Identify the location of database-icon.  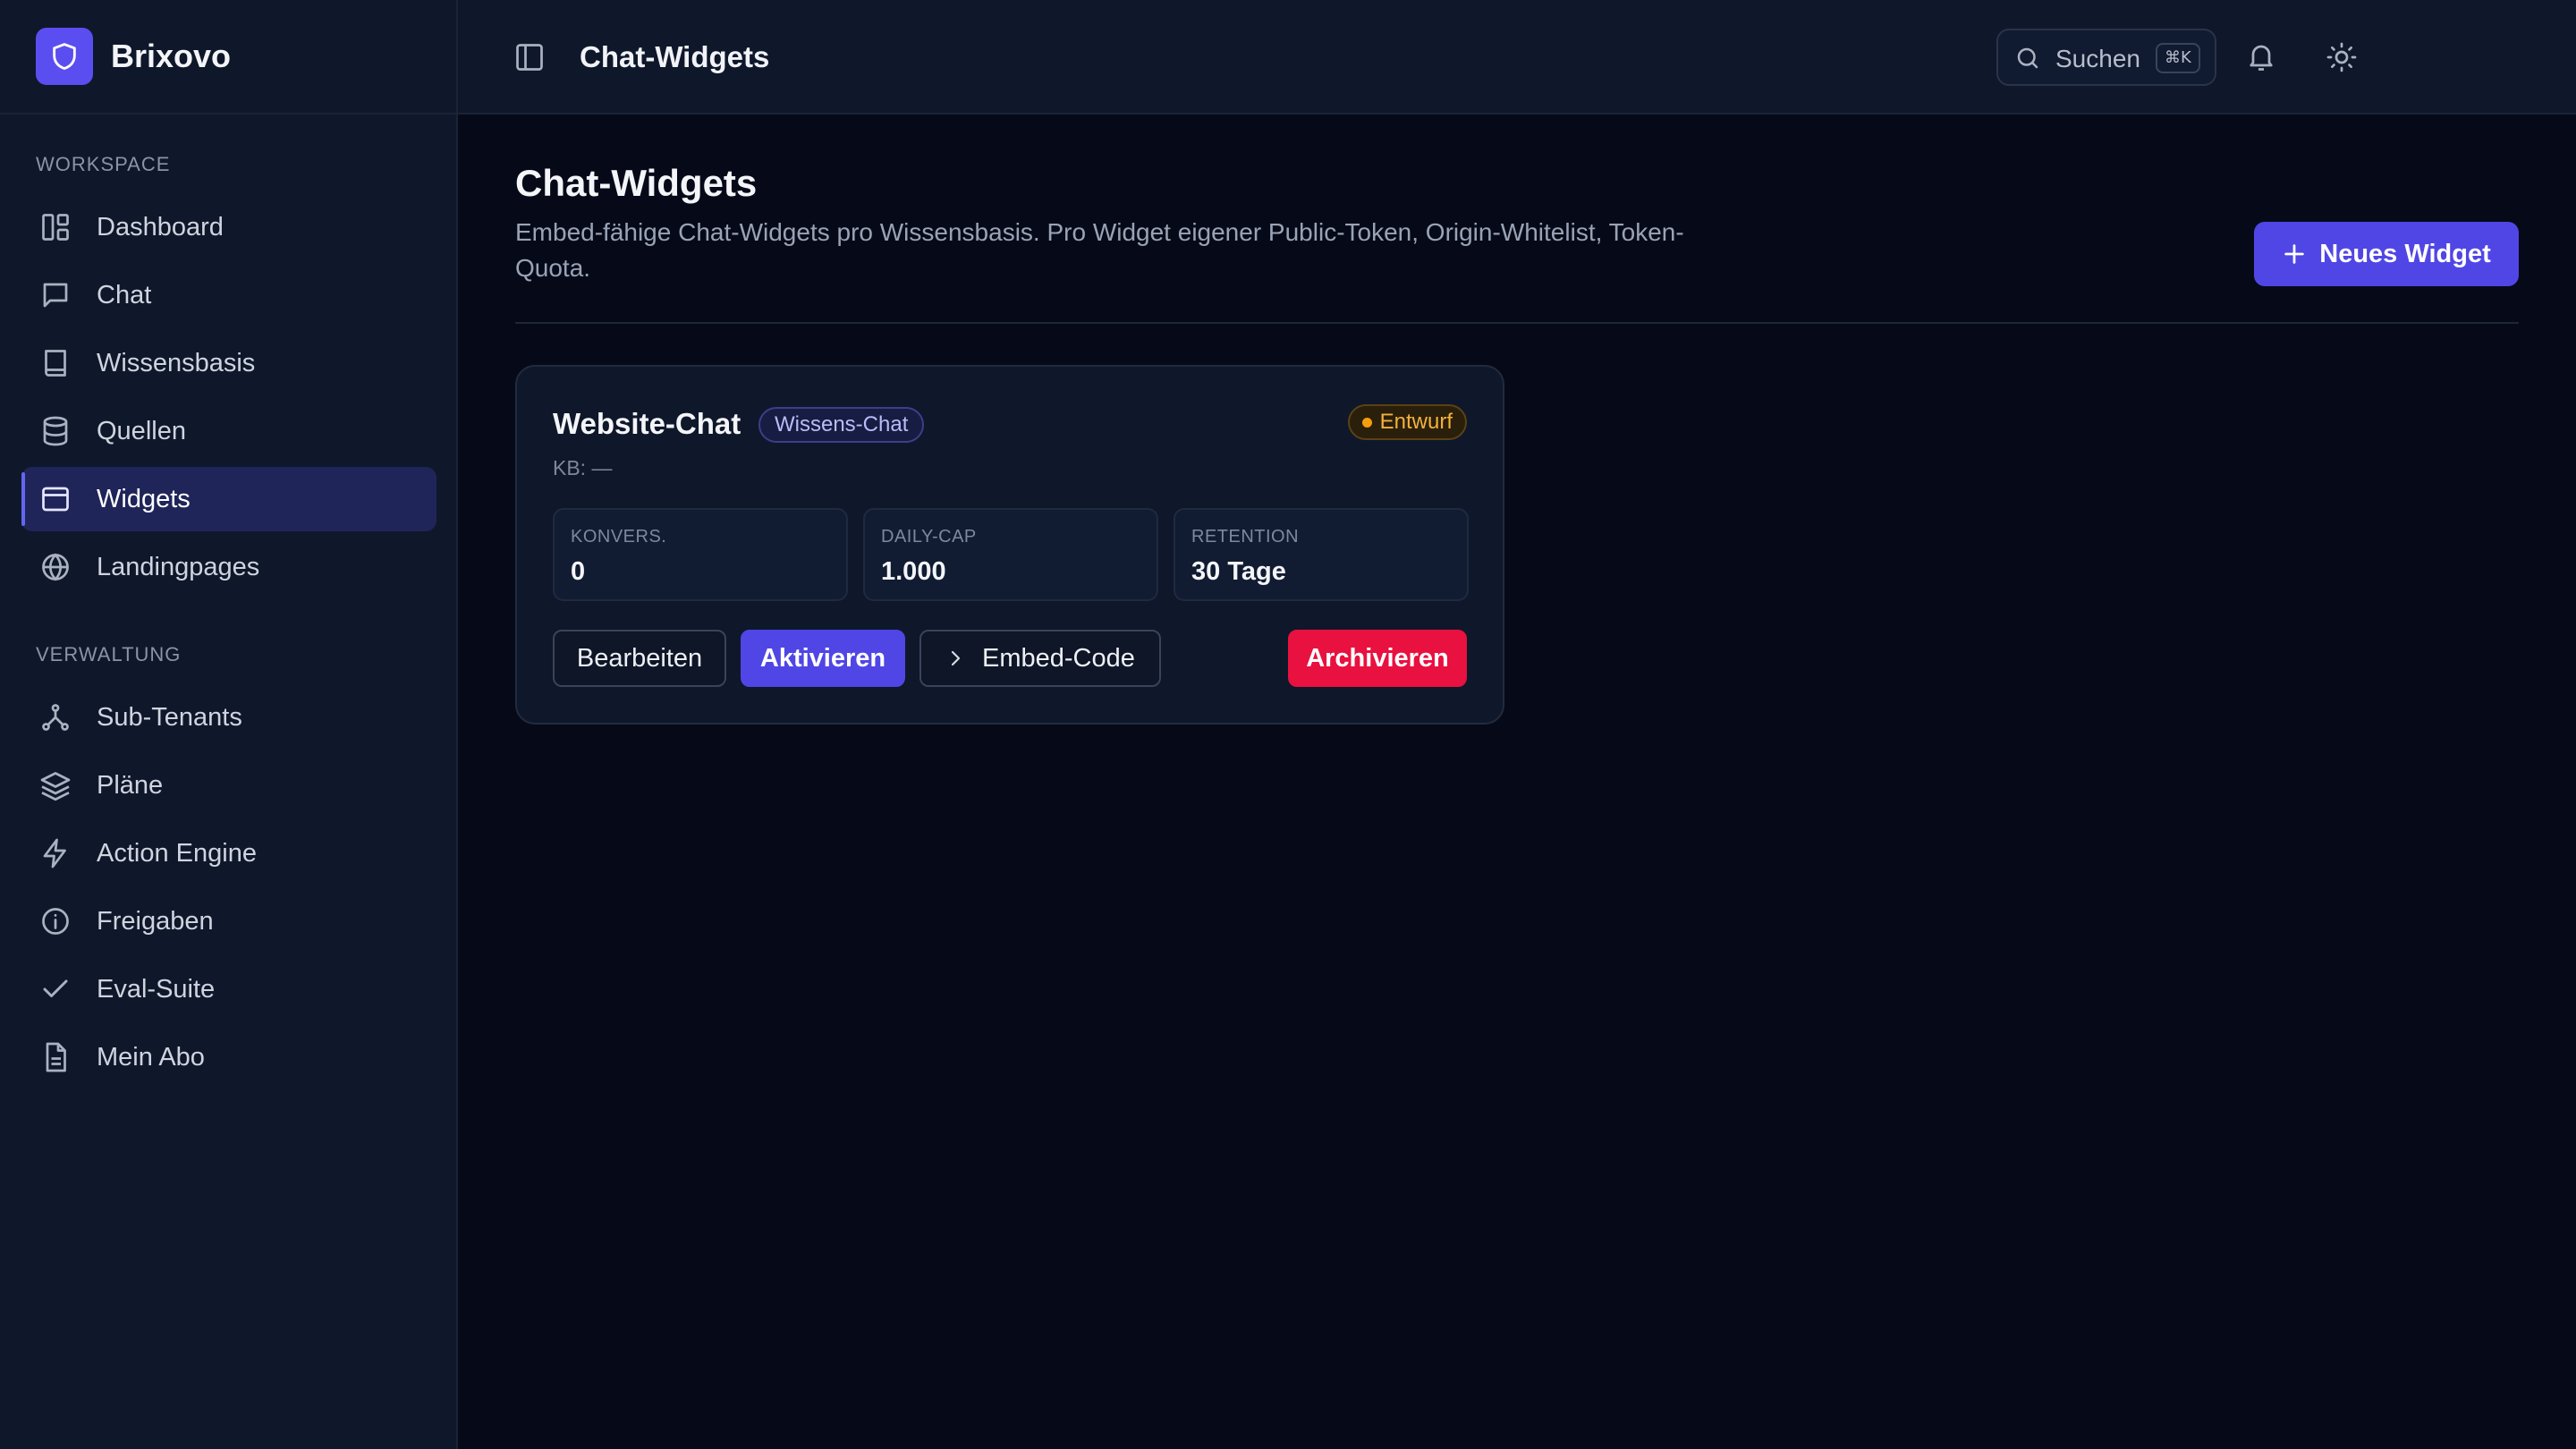
(55, 431).